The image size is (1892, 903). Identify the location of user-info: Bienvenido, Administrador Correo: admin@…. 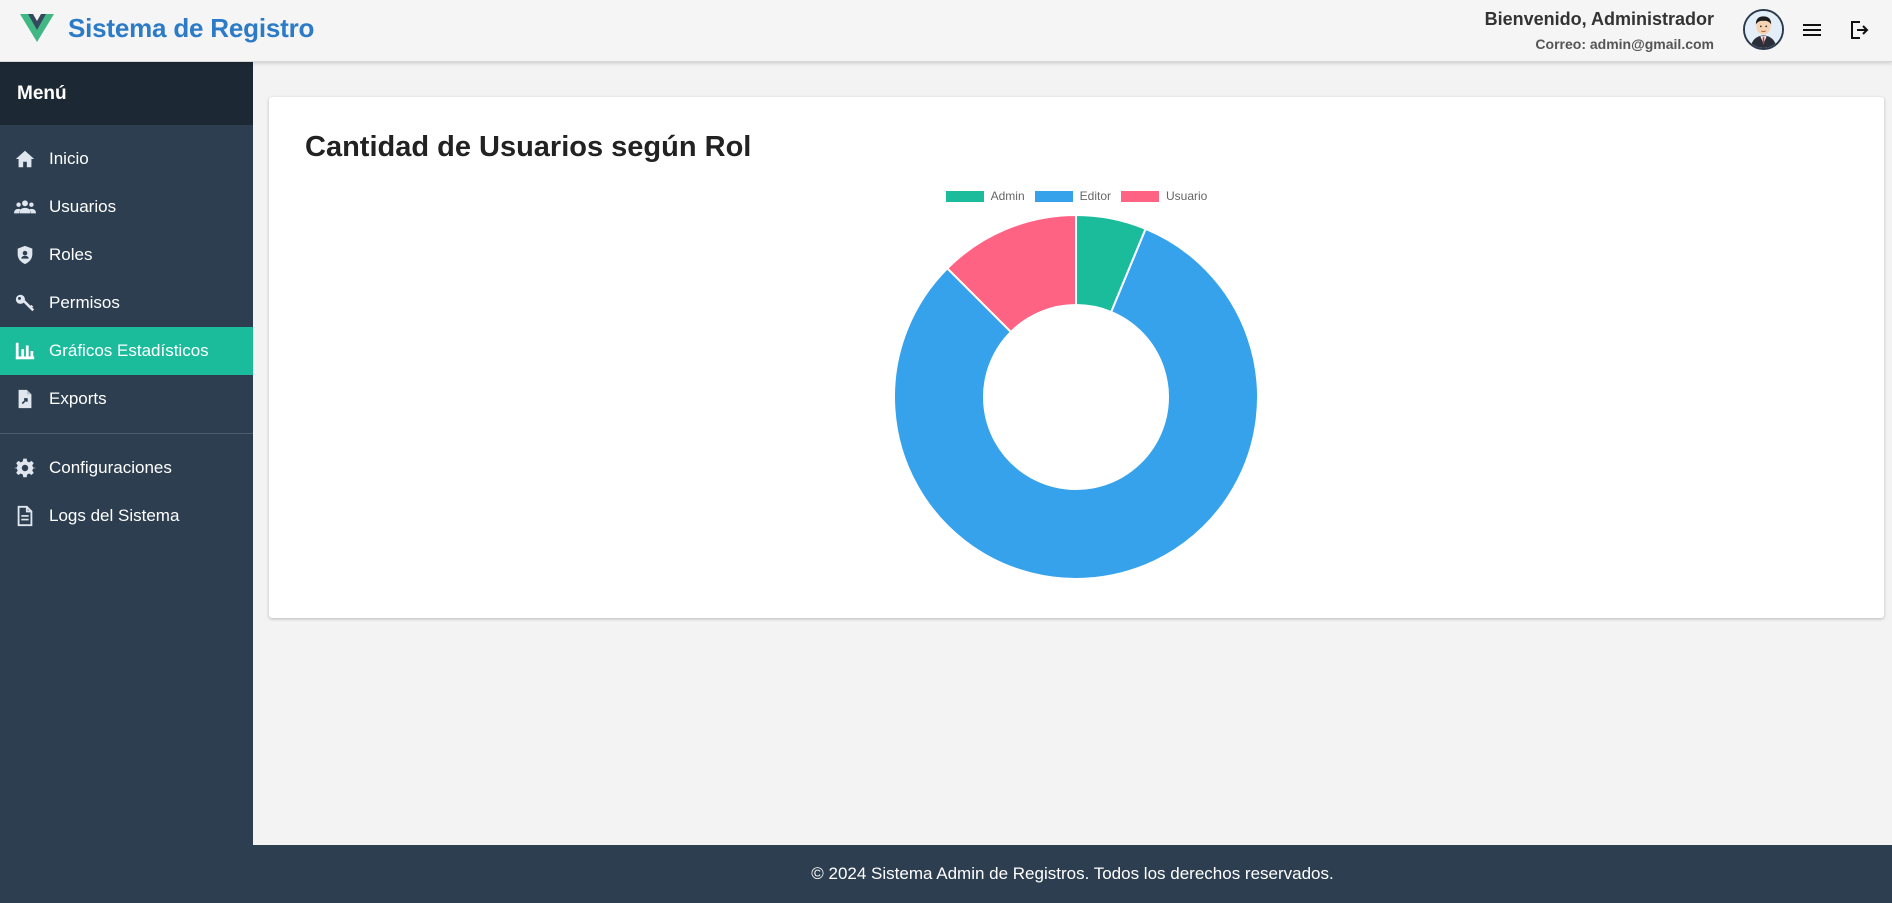
(1599, 30).